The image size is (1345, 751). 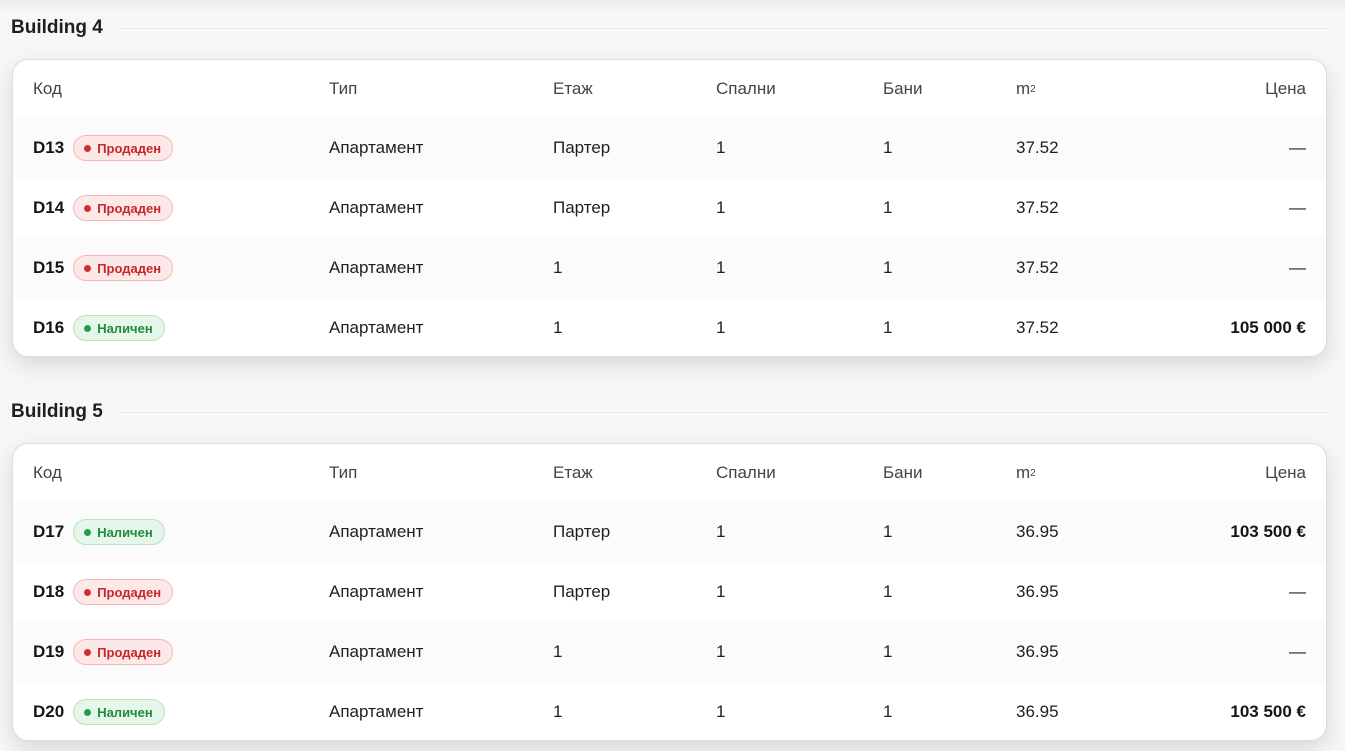 I want to click on unit-code: D16, so click(x=49, y=327).